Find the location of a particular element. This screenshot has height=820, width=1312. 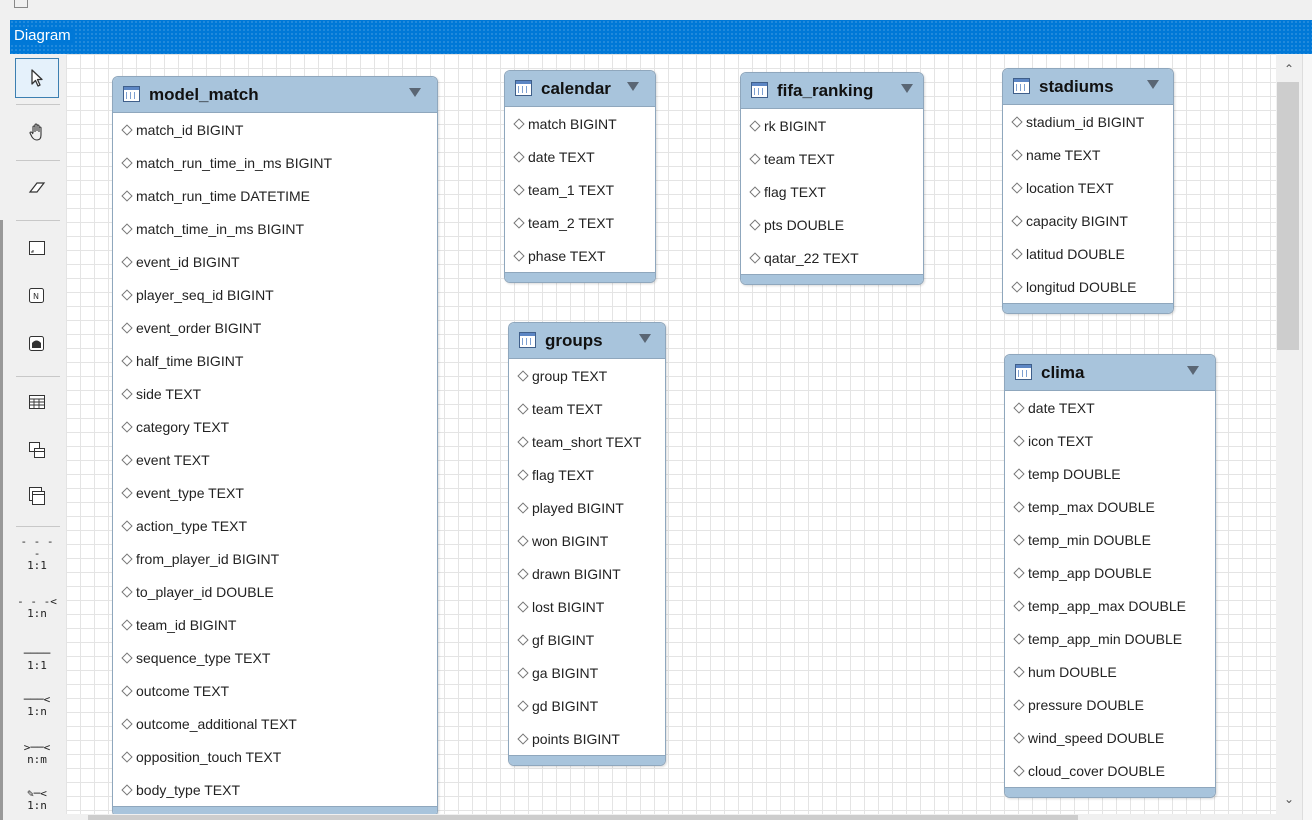

column-row: event TEXT is located at coordinates (275, 459).